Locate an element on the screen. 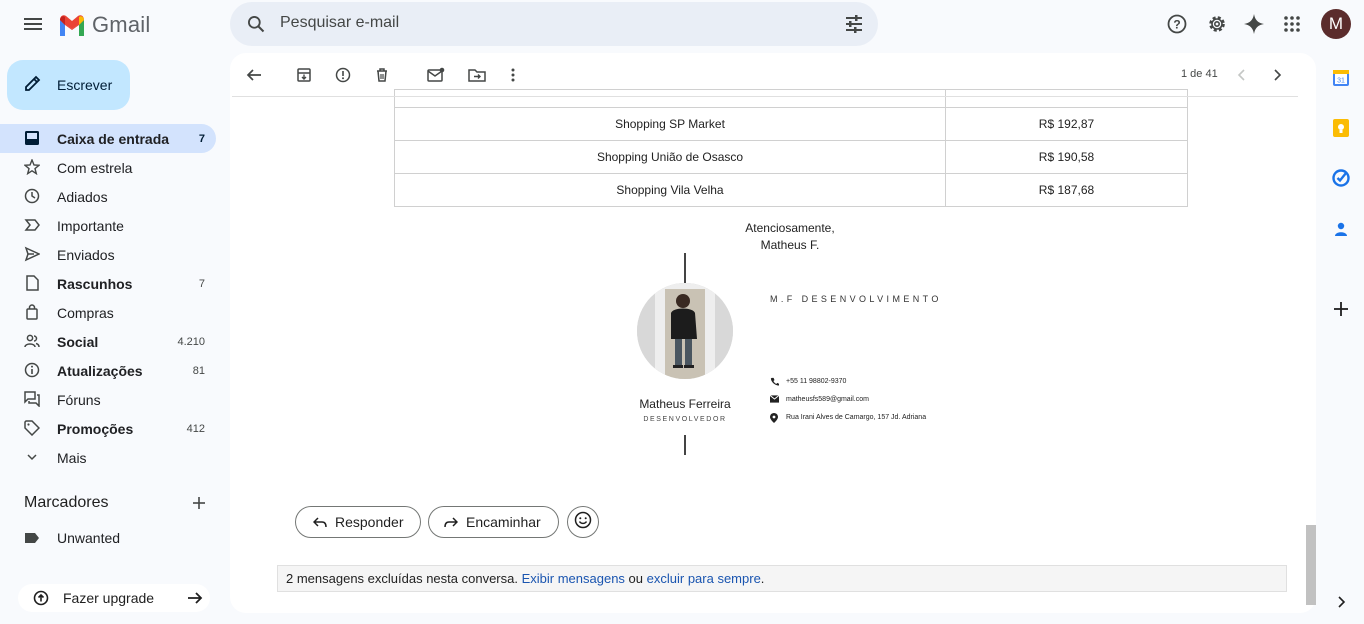 Image resolution: width=1364 pixels, height=624 pixels. nav-item-social: Social 4.210 is located at coordinates (108, 341).